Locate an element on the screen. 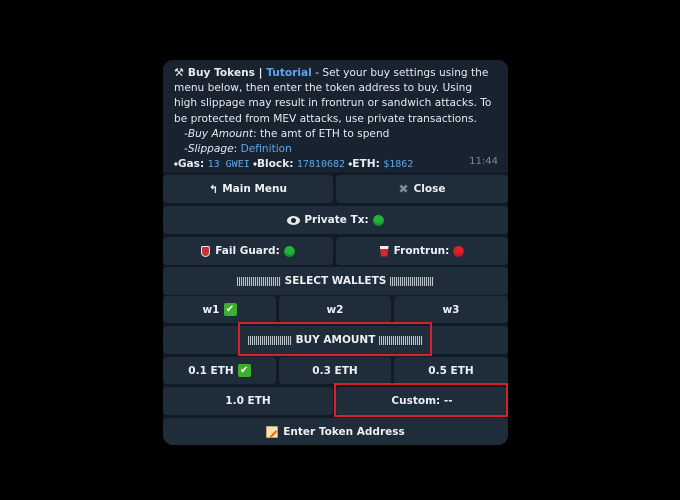 This screenshot has width=680, height=500. eth-label: ETH: is located at coordinates (366, 164).